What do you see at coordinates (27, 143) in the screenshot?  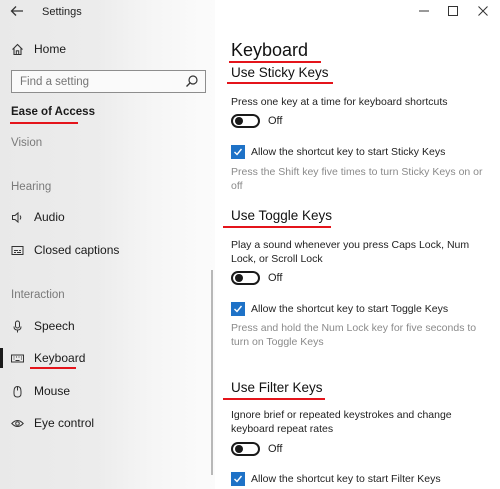 I see `section-label-vision: Vision` at bounding box center [27, 143].